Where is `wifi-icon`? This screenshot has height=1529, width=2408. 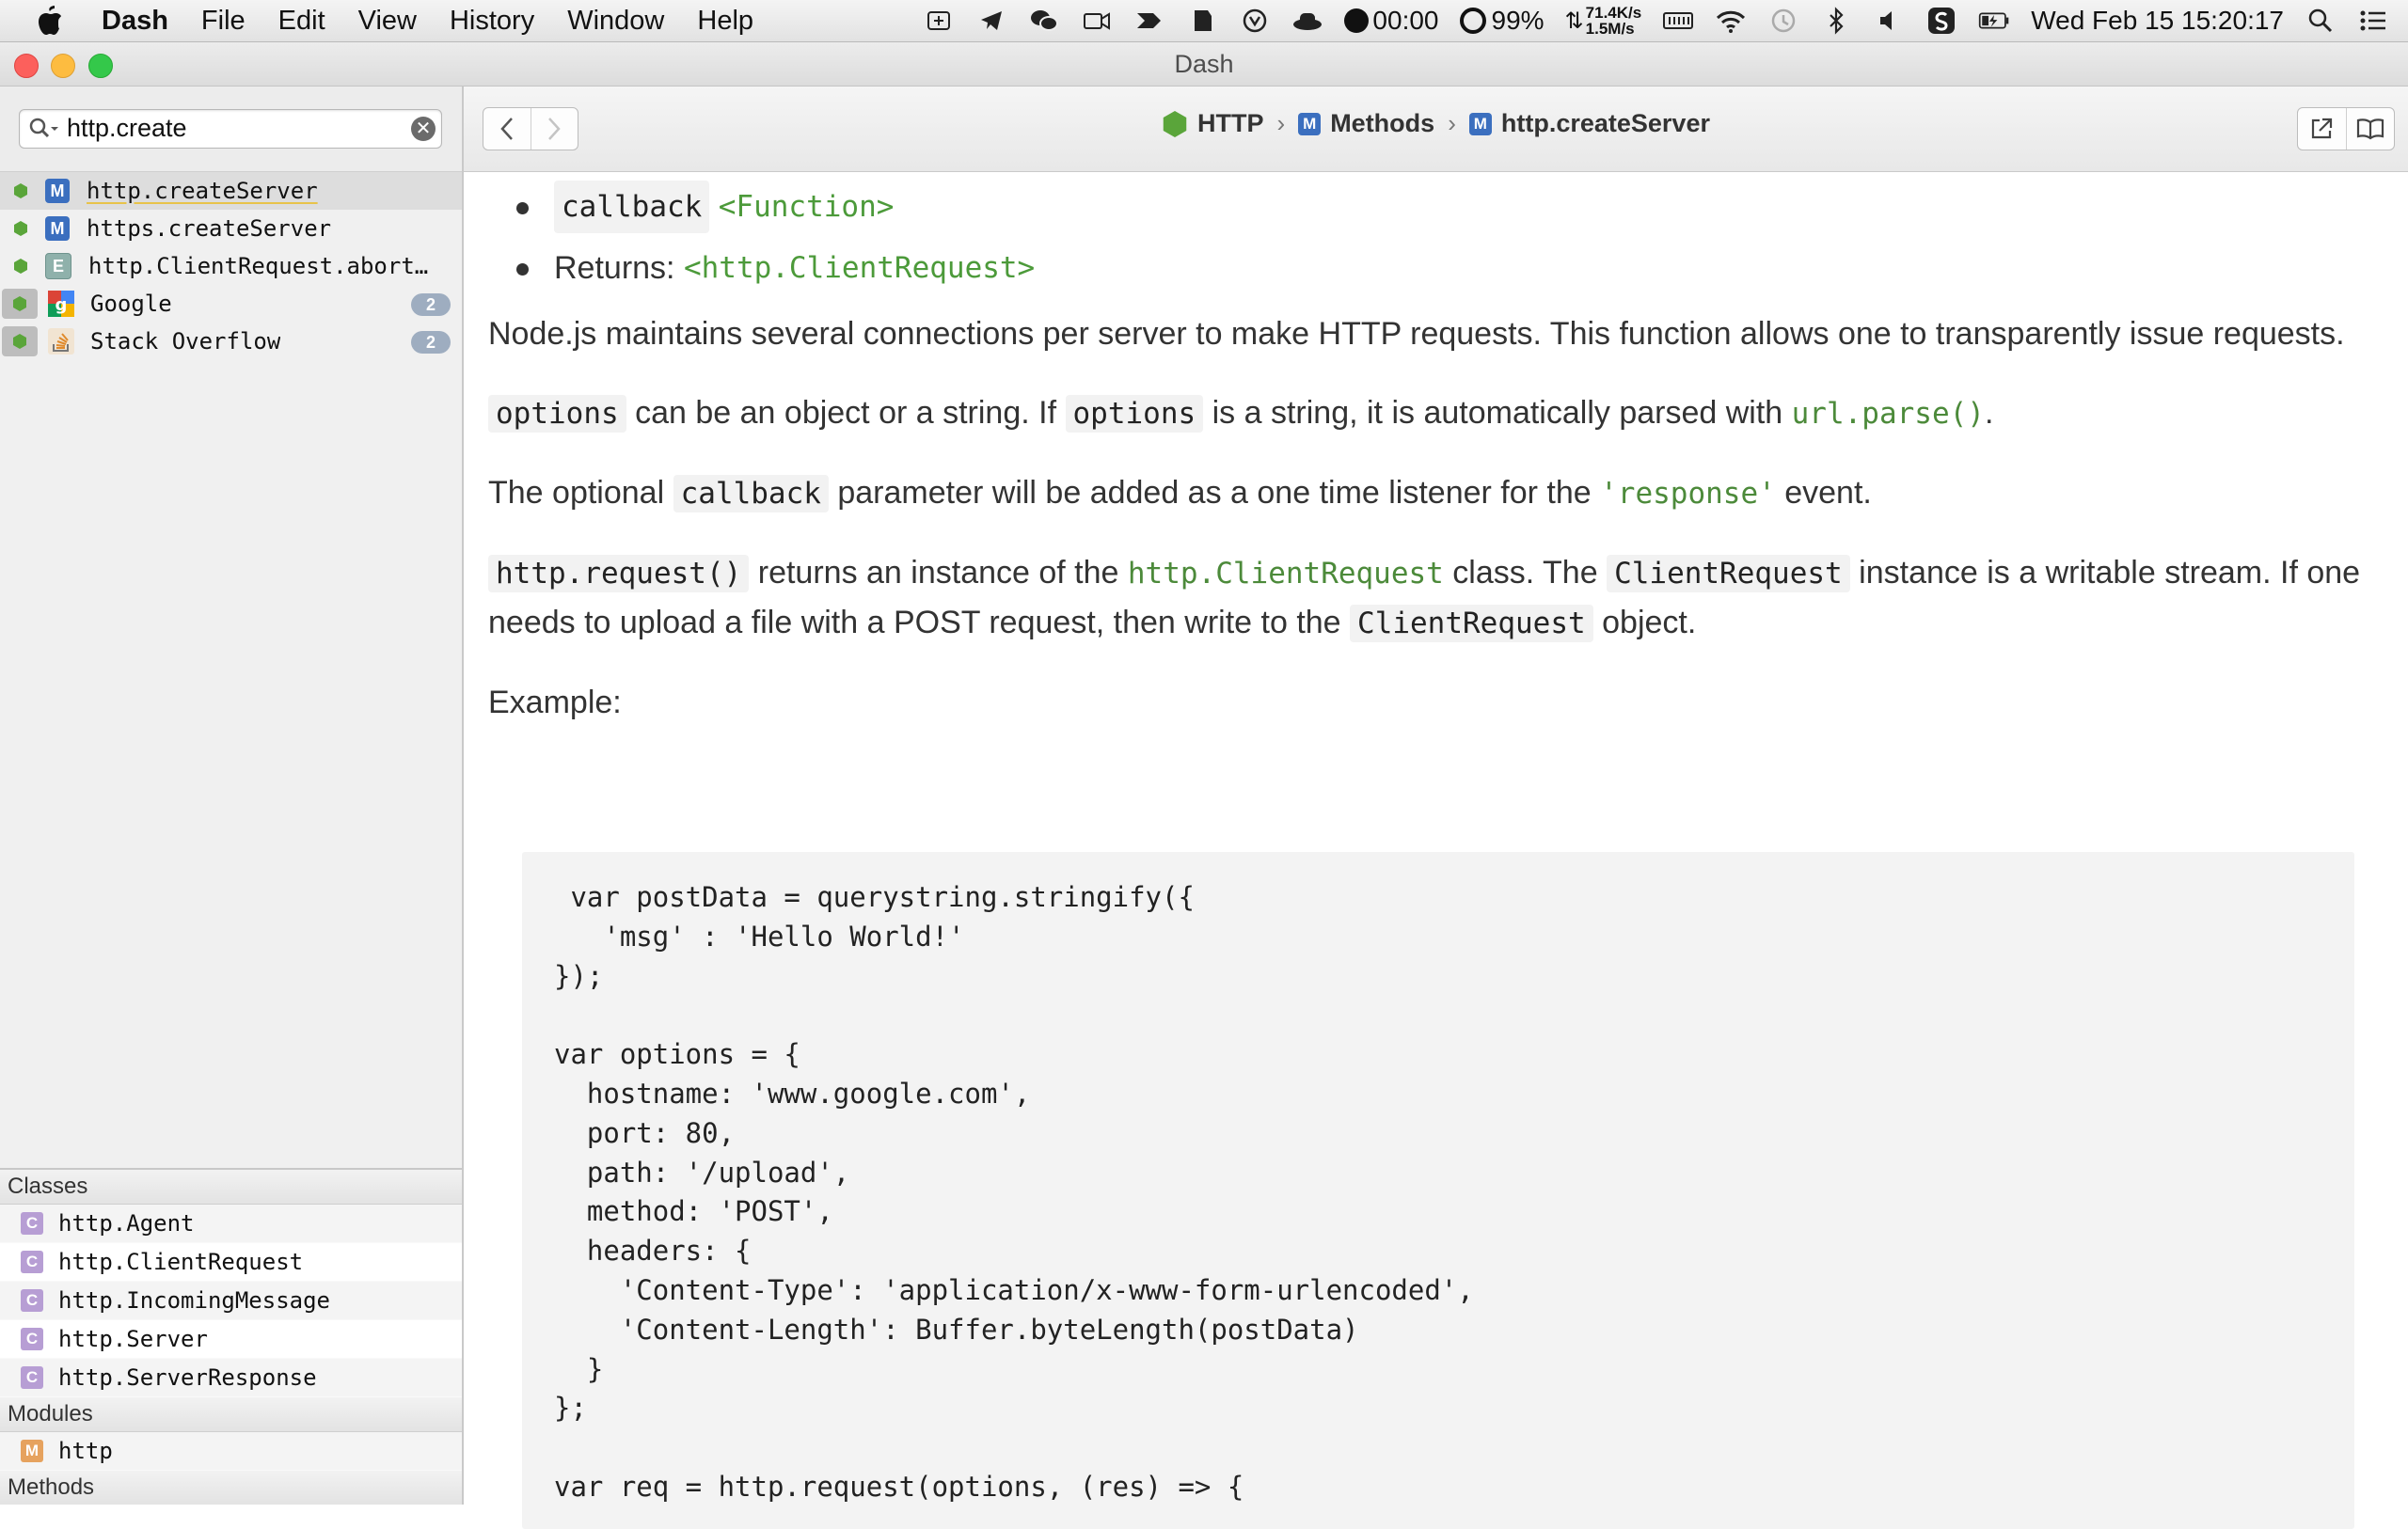 wifi-icon is located at coordinates (1731, 21).